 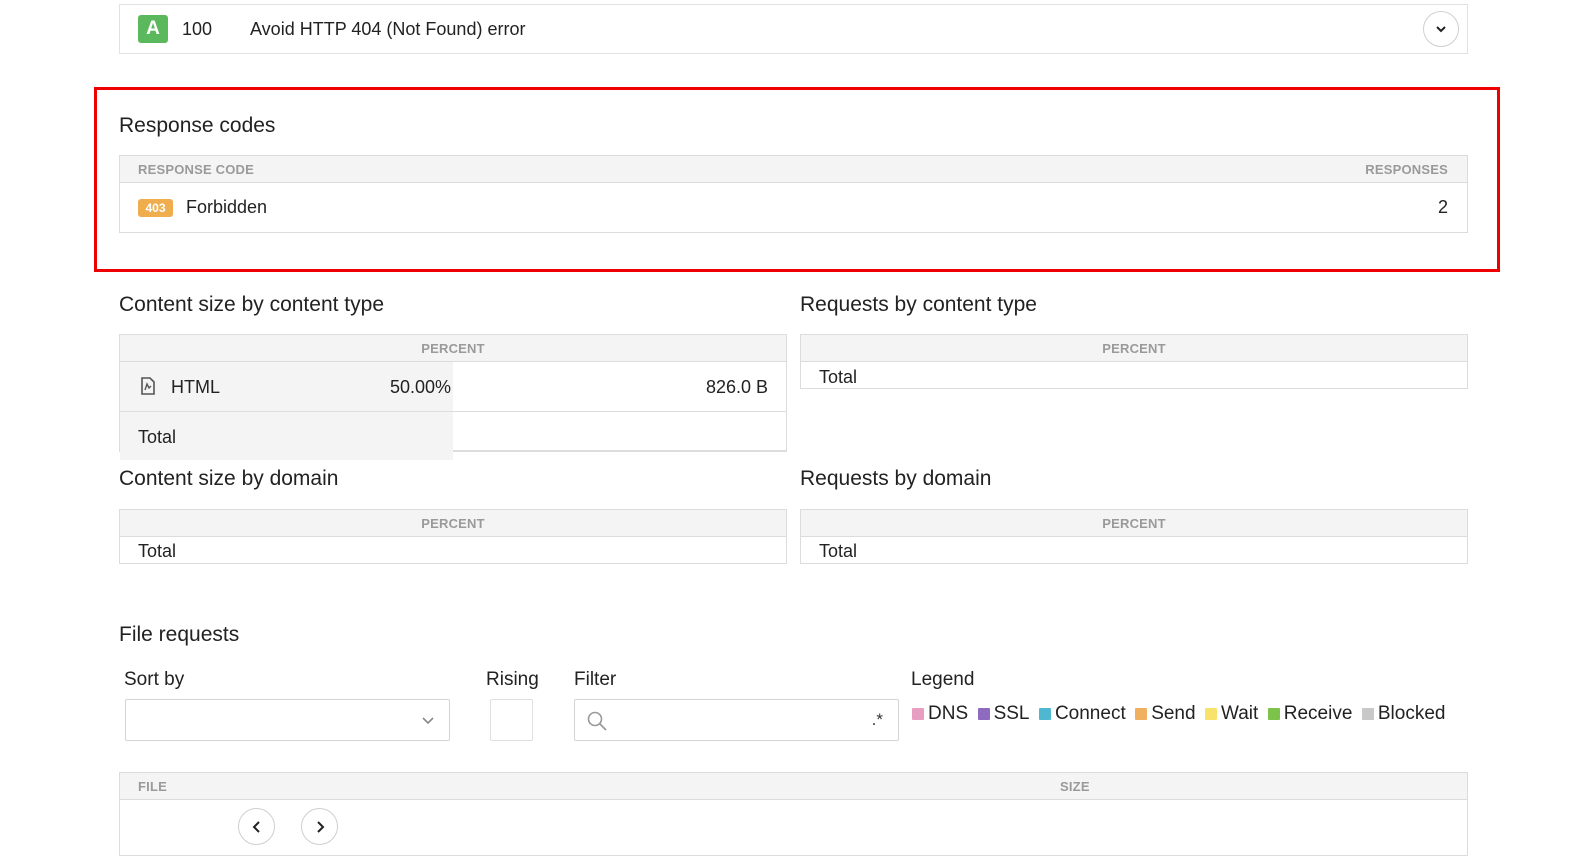 What do you see at coordinates (793, 207) in the screenshot?
I see `table-row: 403 Forbidden 2` at bounding box center [793, 207].